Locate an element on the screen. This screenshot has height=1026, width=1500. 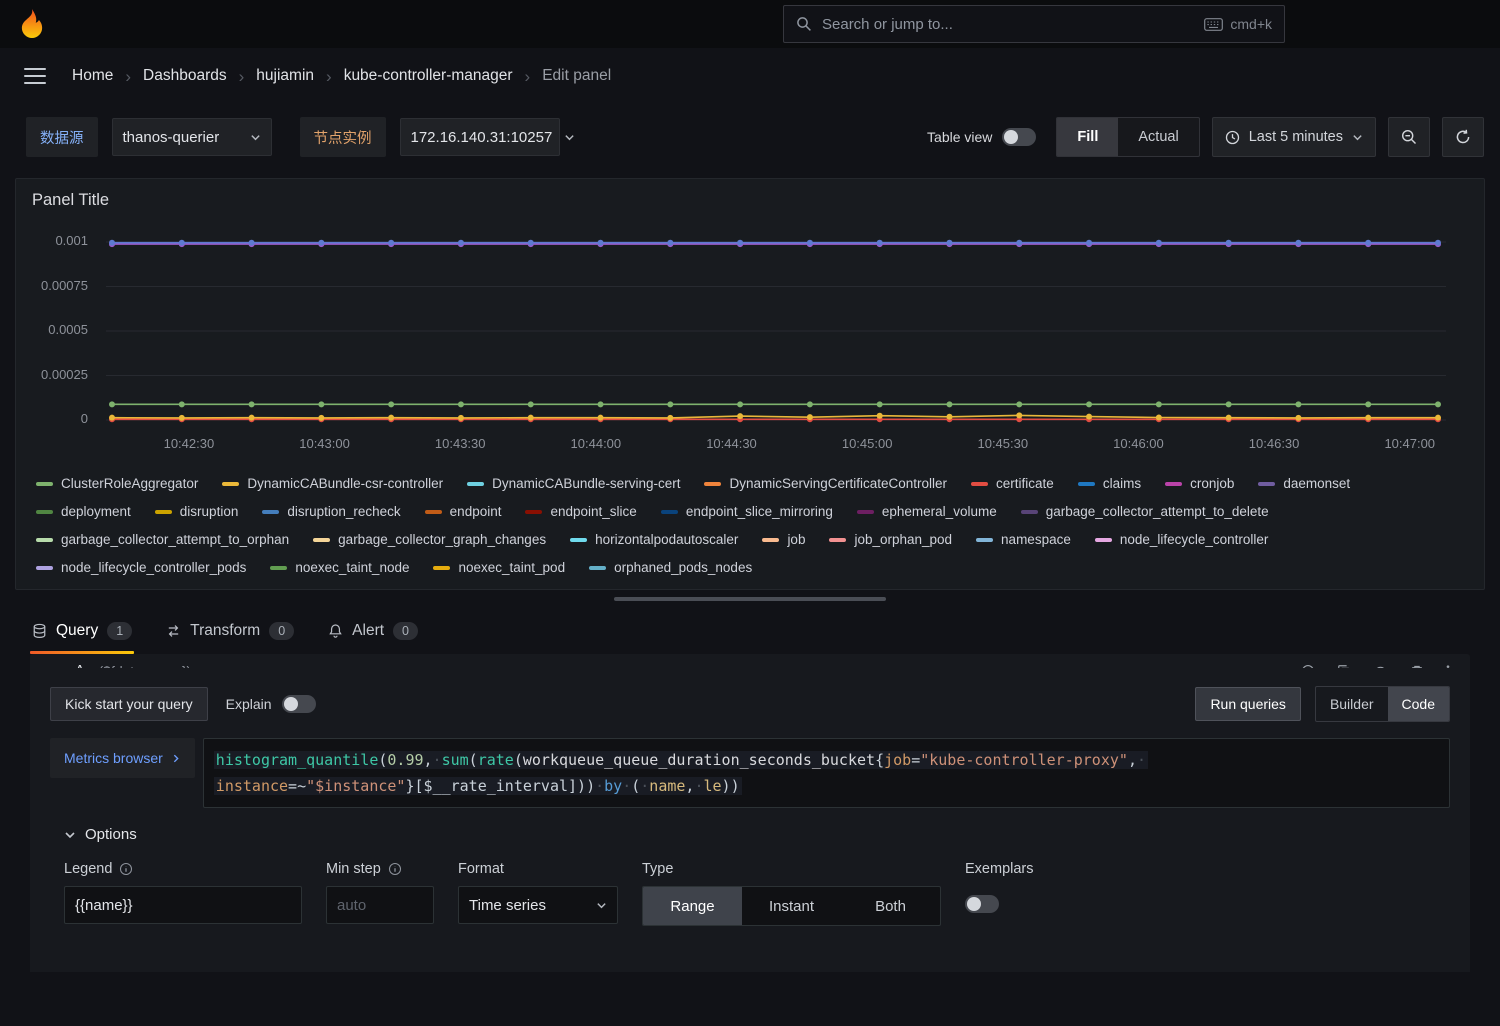
code-token: · is located at coordinates (437, 760).